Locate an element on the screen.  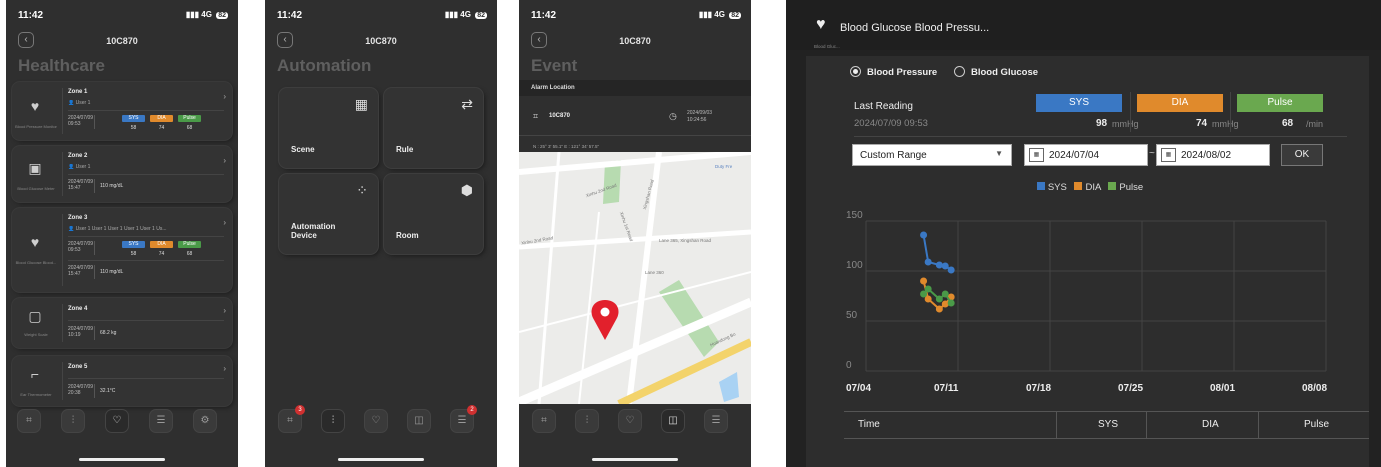
tile-label: Room is located at coordinates (407, 235).